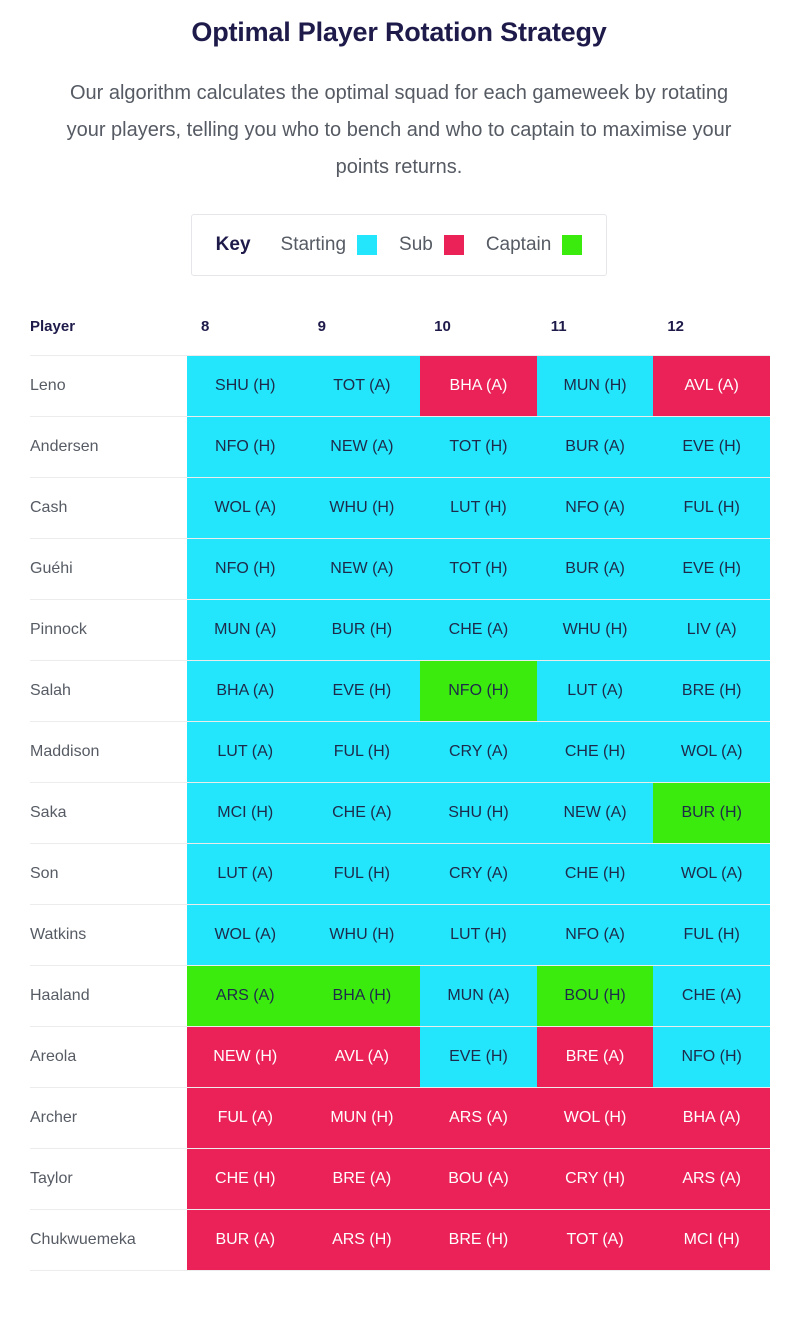 This screenshot has width=798, height=1334. What do you see at coordinates (711, 691) in the screenshot?
I see `fixture-cell-starting: BRE (H)` at bounding box center [711, 691].